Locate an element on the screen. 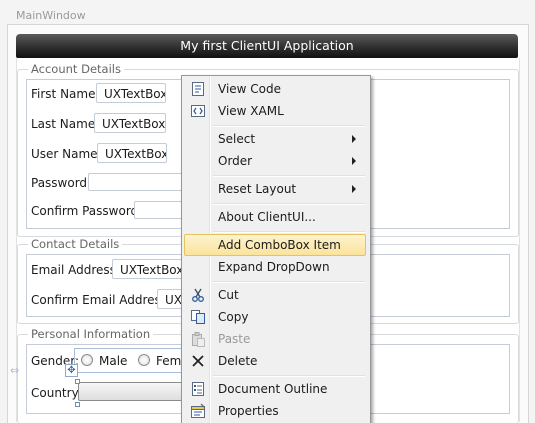 The image size is (535, 423). copy-icon is located at coordinates (198, 317).